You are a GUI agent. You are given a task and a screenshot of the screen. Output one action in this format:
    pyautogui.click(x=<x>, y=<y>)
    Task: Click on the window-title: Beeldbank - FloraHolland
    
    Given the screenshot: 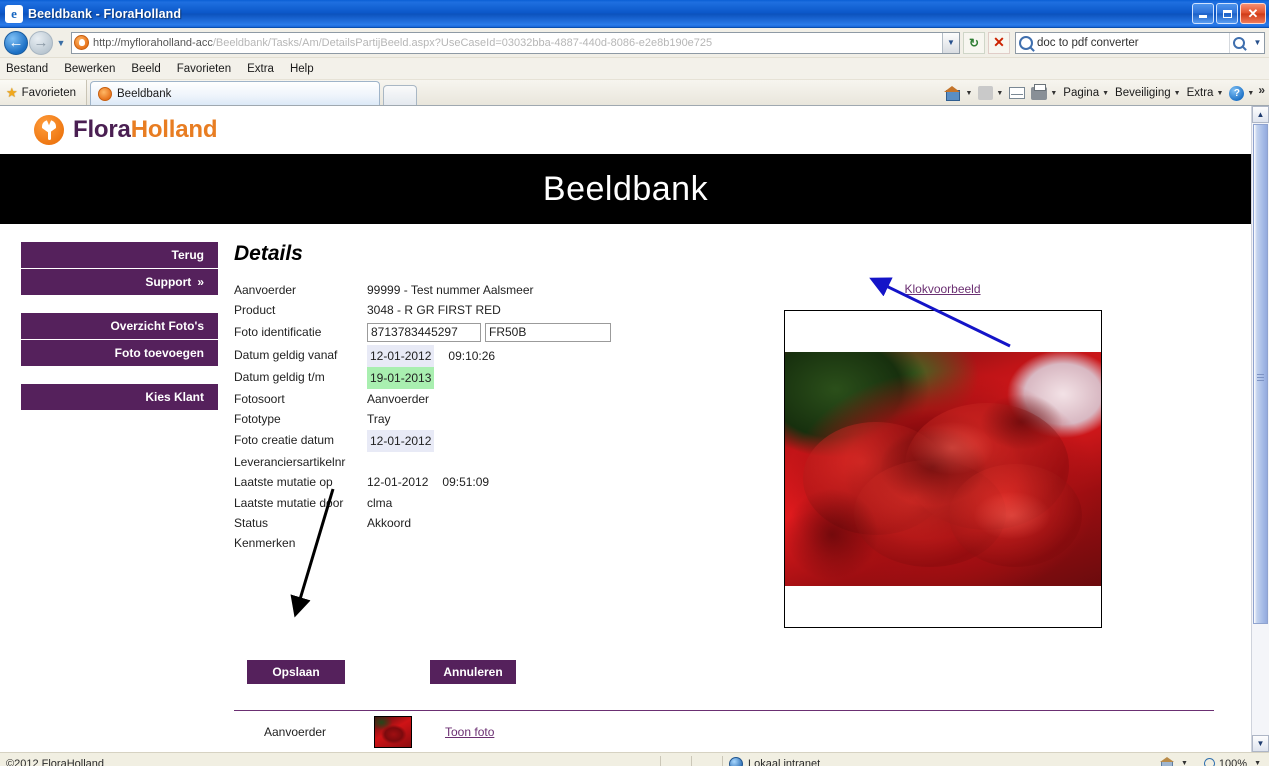 What is the action you would take?
    pyautogui.click(x=105, y=13)
    